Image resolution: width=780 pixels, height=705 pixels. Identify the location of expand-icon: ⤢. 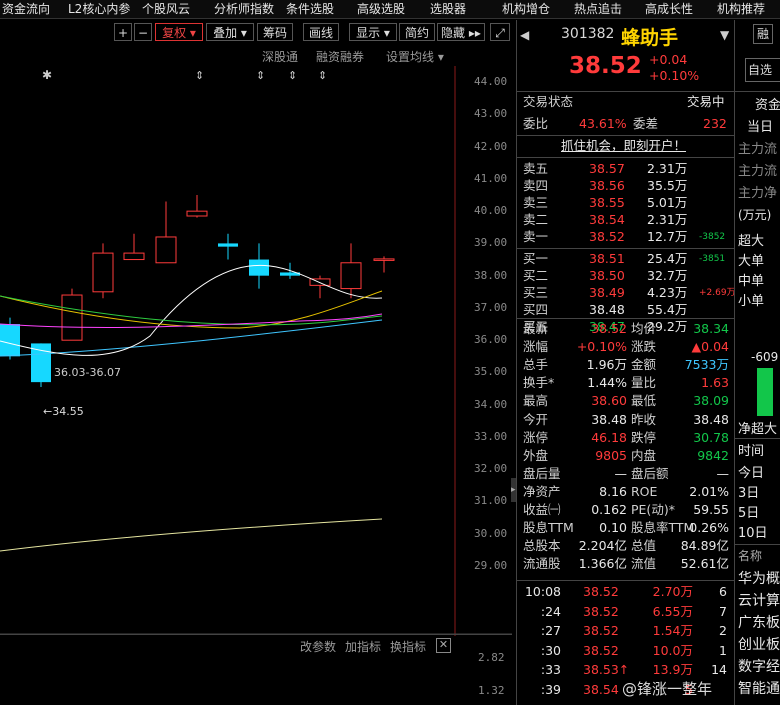
(500, 32).